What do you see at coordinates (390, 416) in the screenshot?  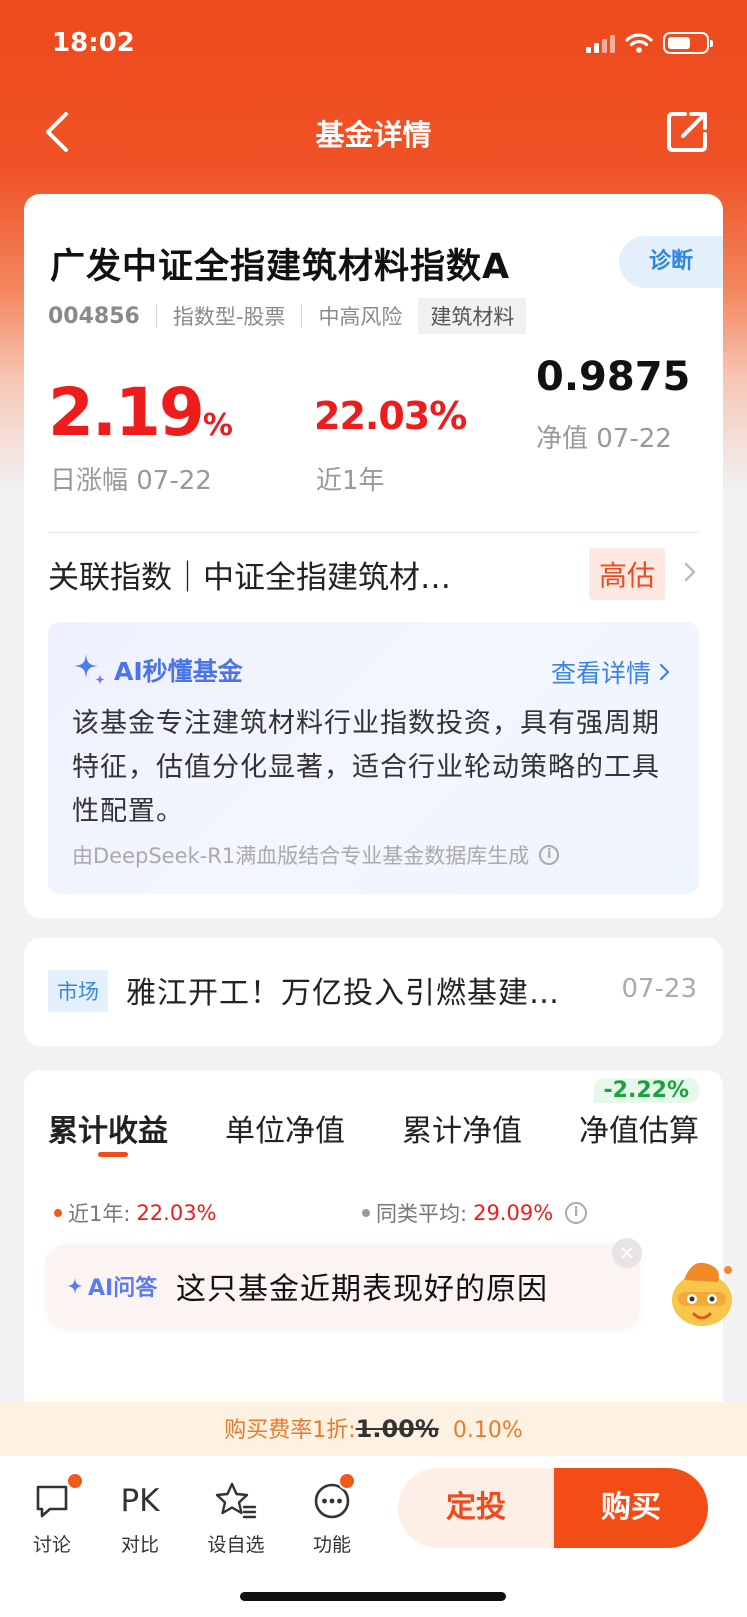 I see `year-return-value: 22.03%` at bounding box center [390, 416].